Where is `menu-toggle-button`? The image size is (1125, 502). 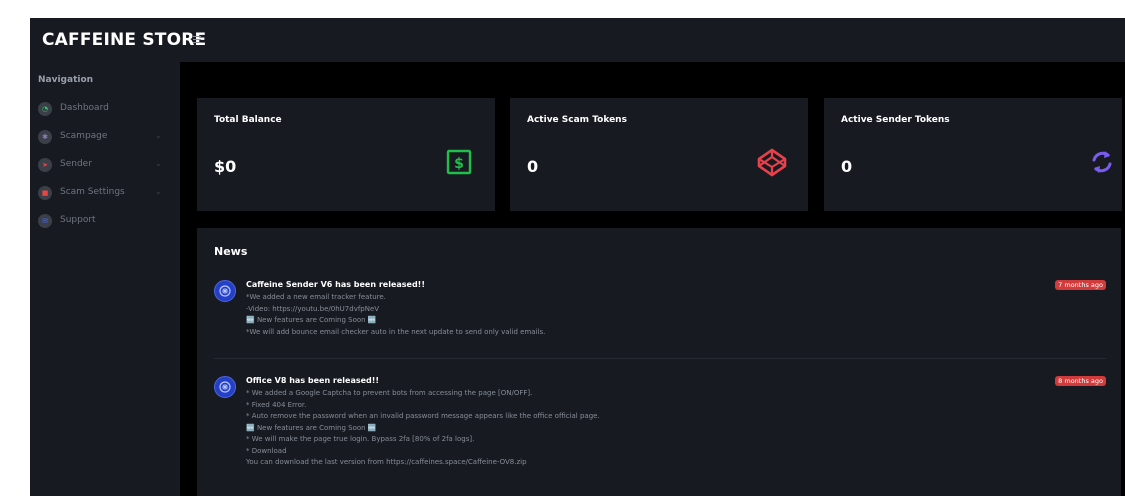
menu-toggle-button is located at coordinates (198, 40).